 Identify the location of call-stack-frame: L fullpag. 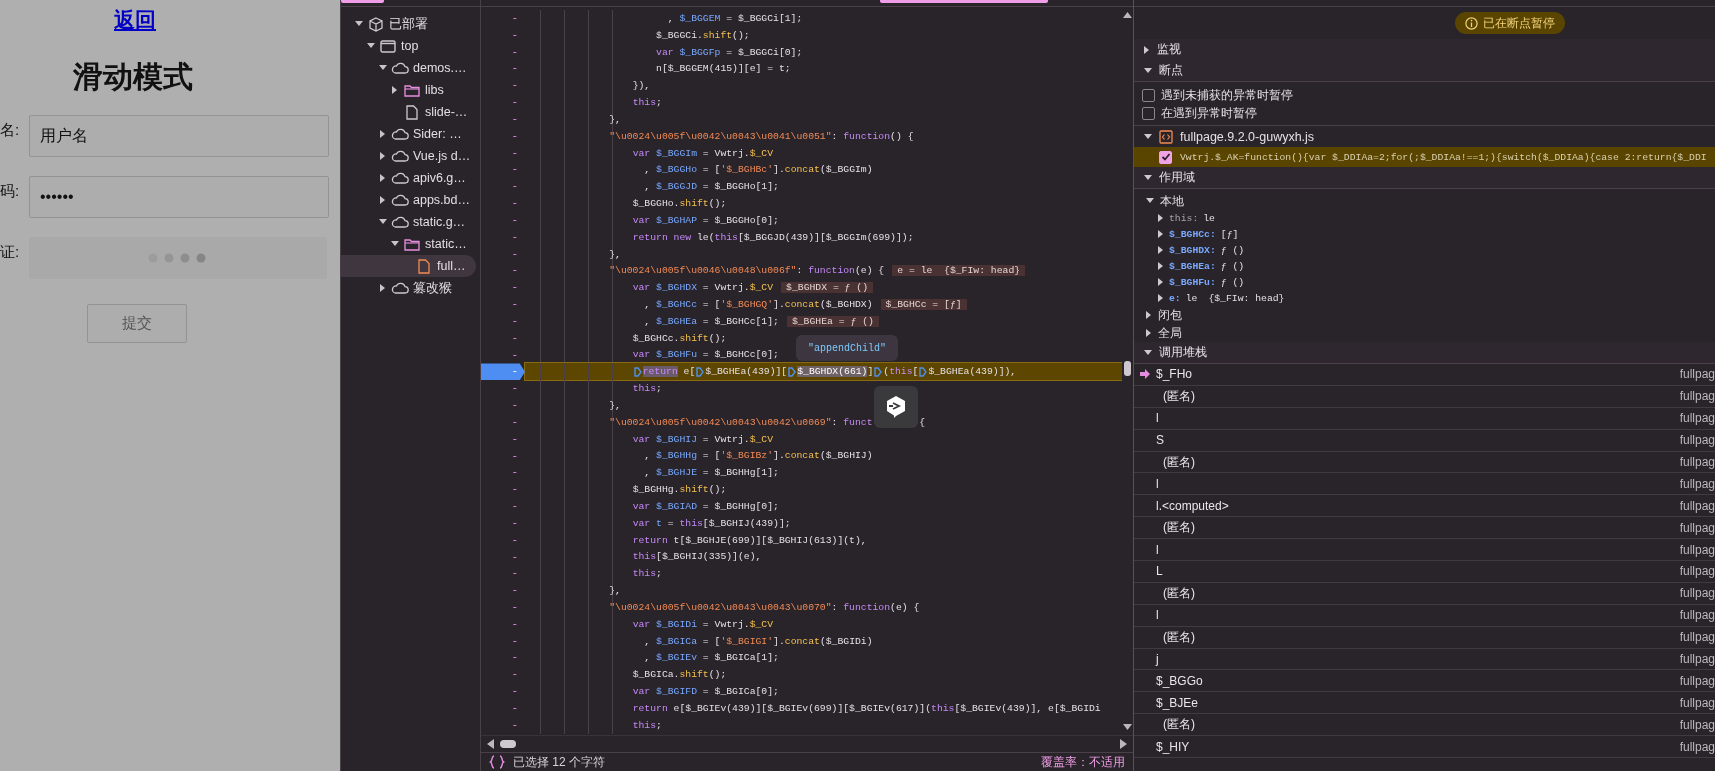
(1424, 572).